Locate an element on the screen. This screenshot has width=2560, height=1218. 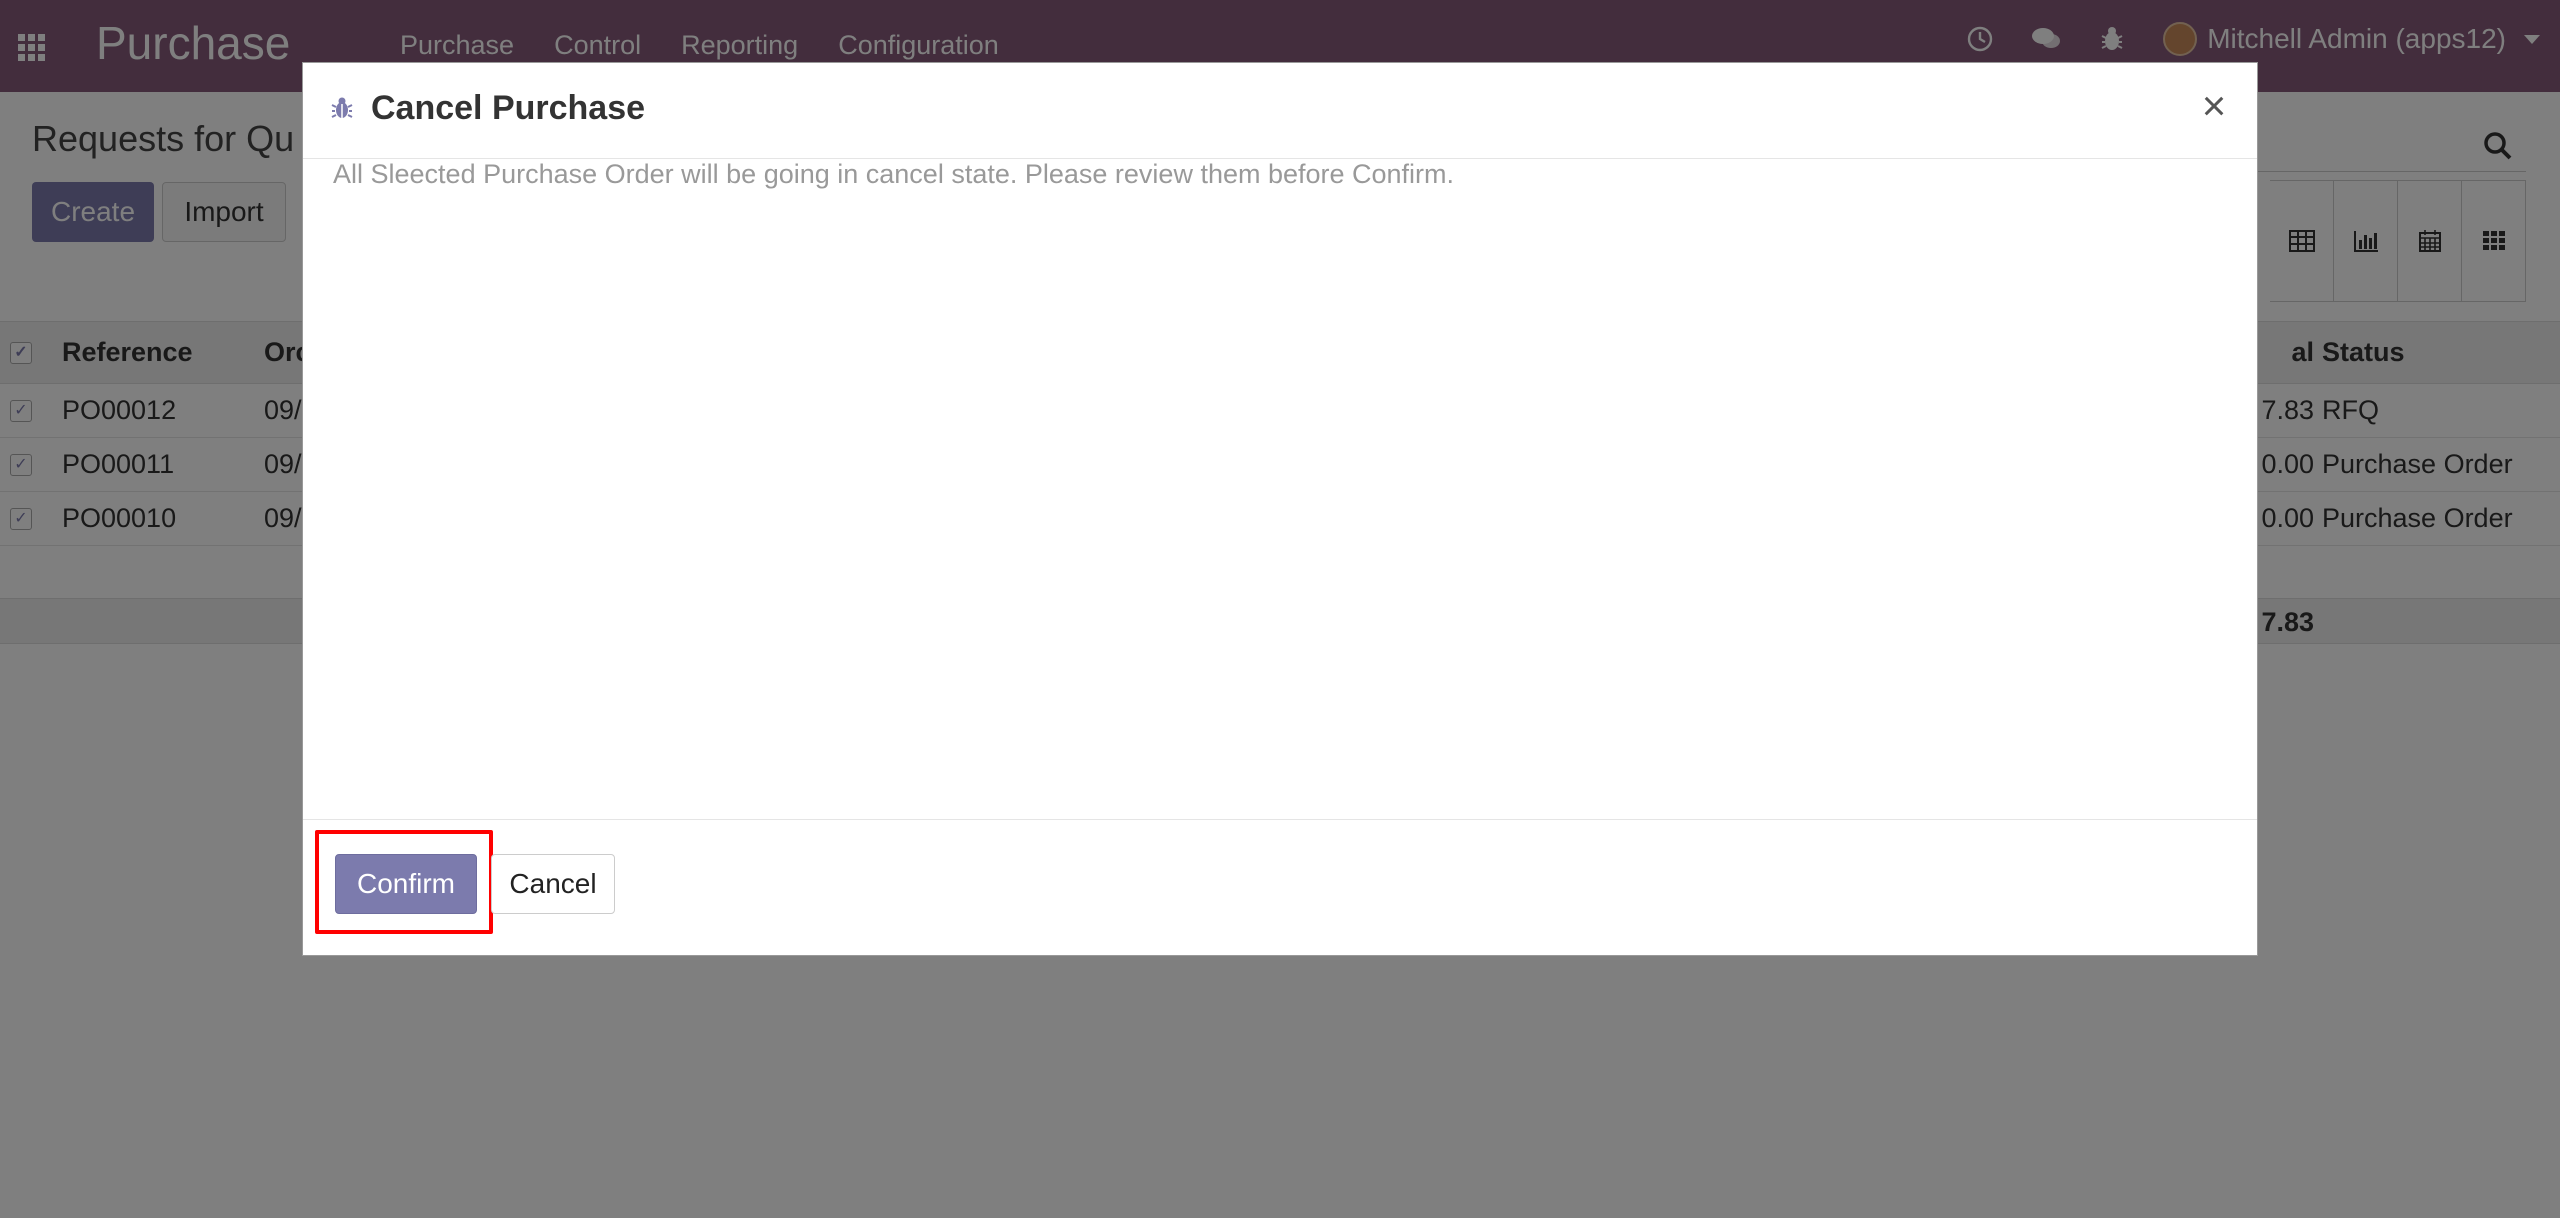
close-icon: × is located at coordinates (2214, 106).